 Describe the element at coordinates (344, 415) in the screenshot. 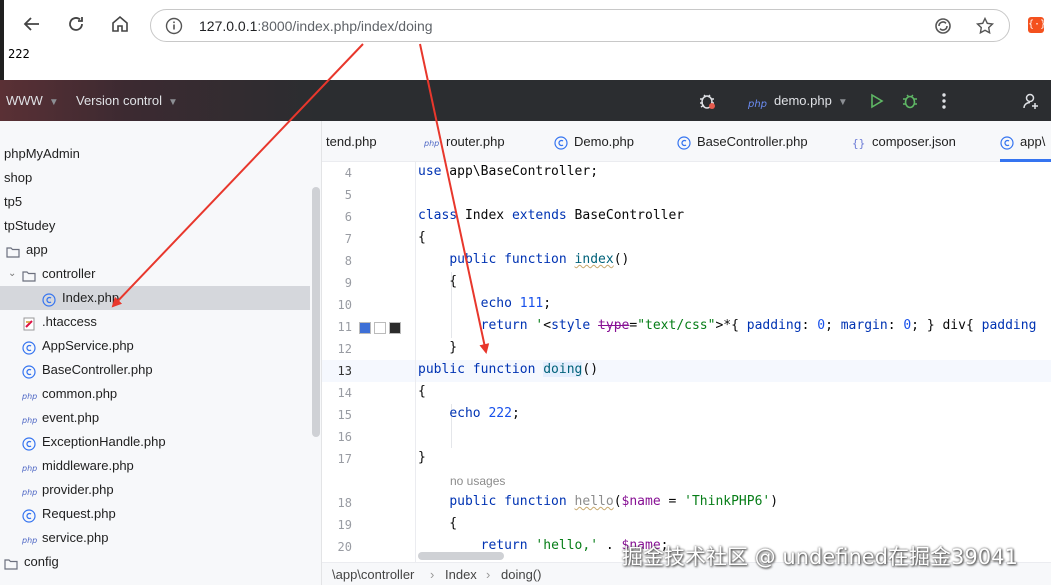

I see `line-number: 15` at that location.